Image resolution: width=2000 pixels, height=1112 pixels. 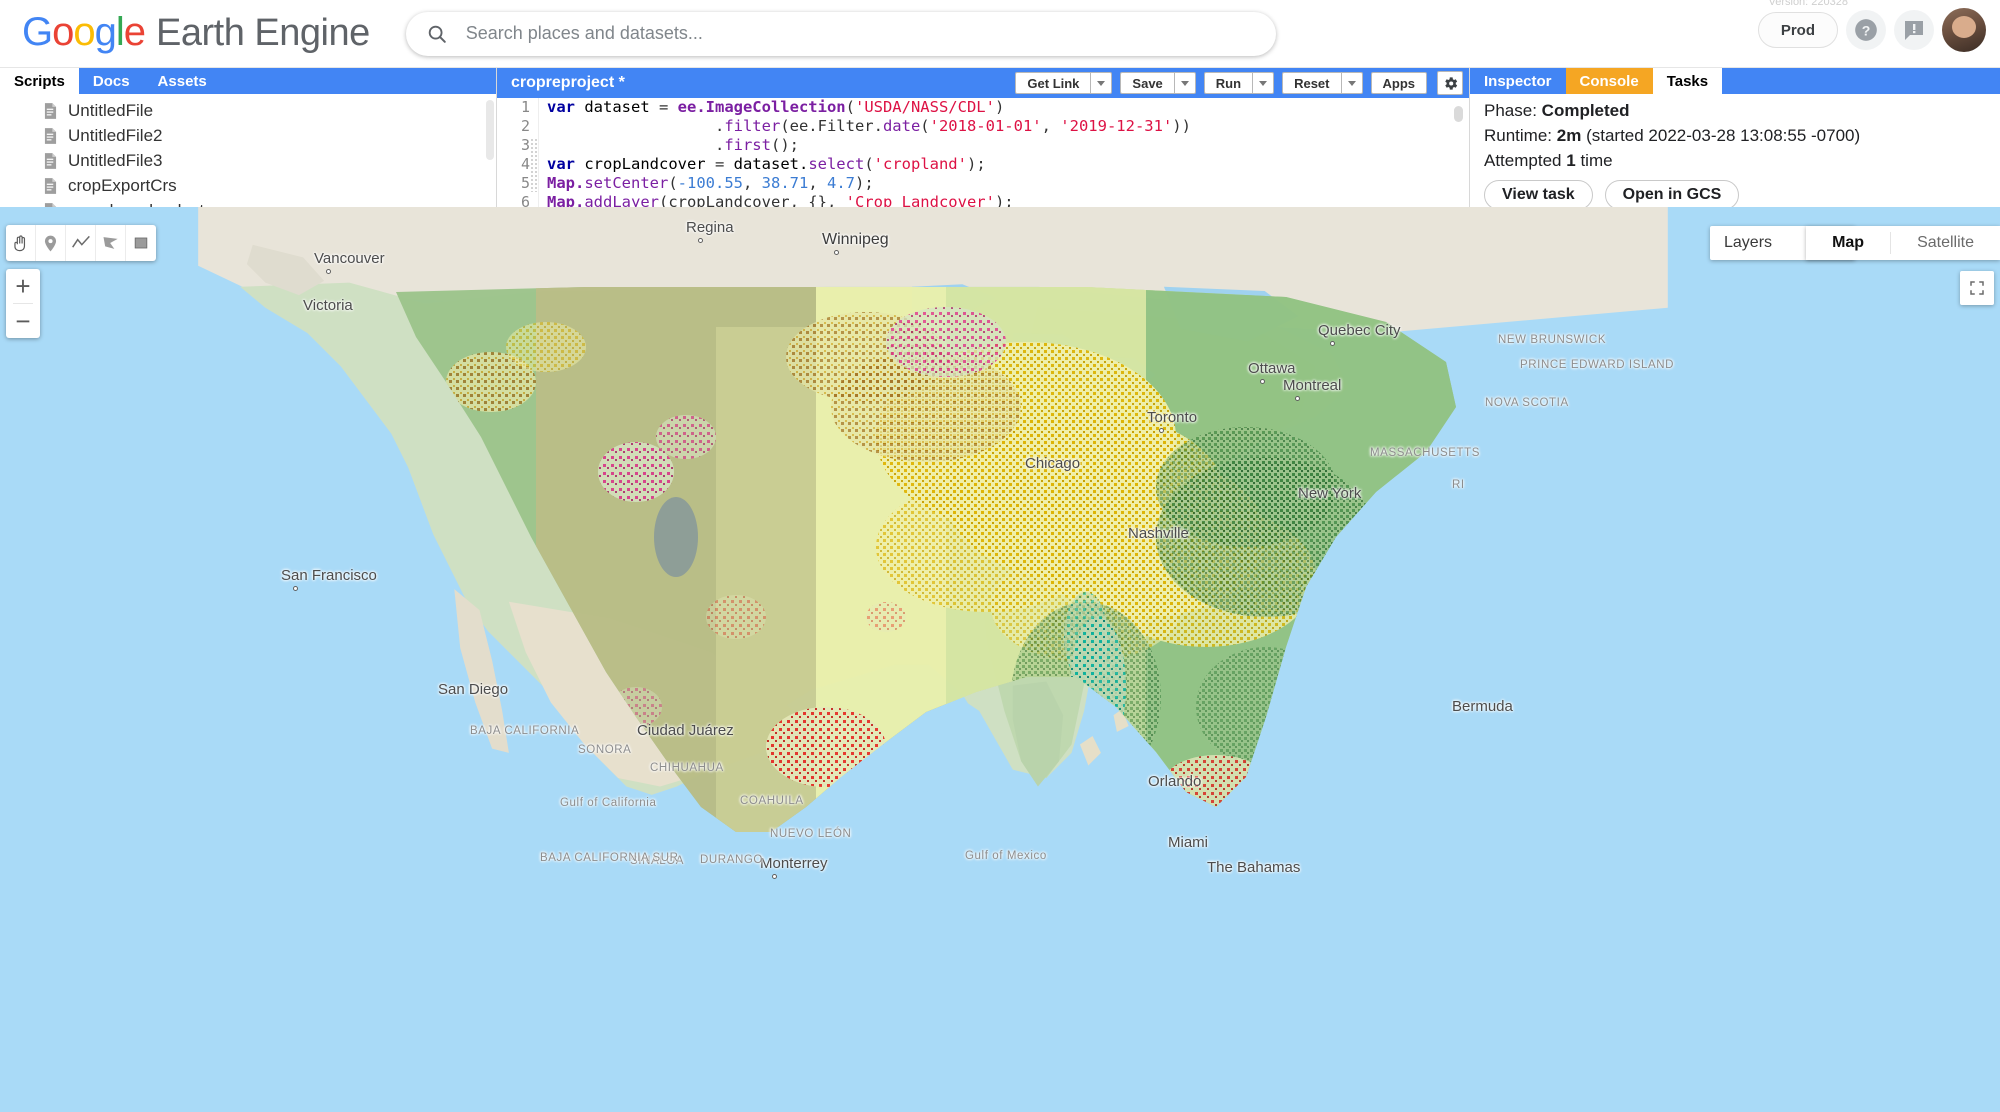 I want to click on get-link-split-button: Get Link, so click(x=1064, y=83).